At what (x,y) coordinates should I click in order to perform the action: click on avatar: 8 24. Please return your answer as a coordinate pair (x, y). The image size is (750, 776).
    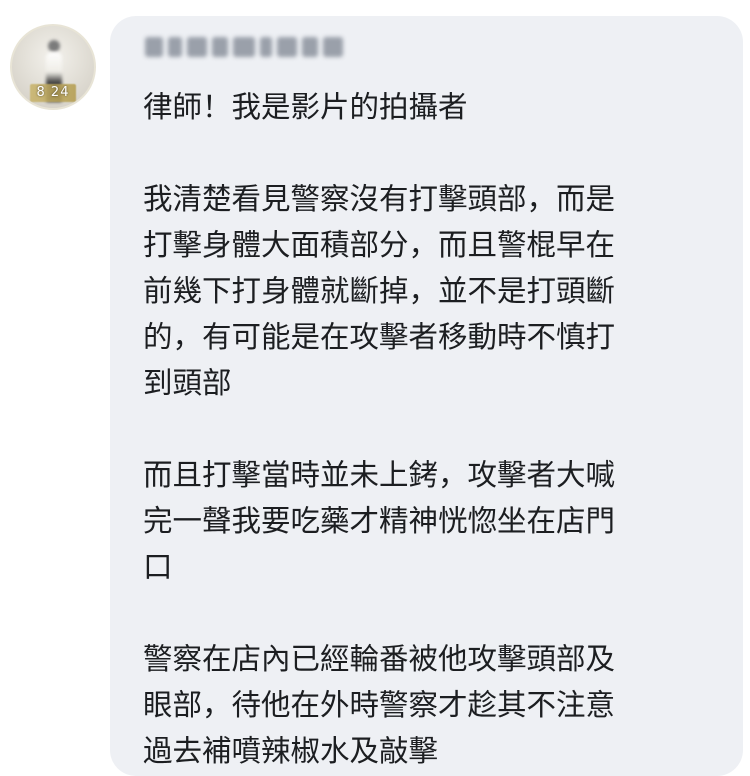
    Looking at the image, I should click on (53, 67).